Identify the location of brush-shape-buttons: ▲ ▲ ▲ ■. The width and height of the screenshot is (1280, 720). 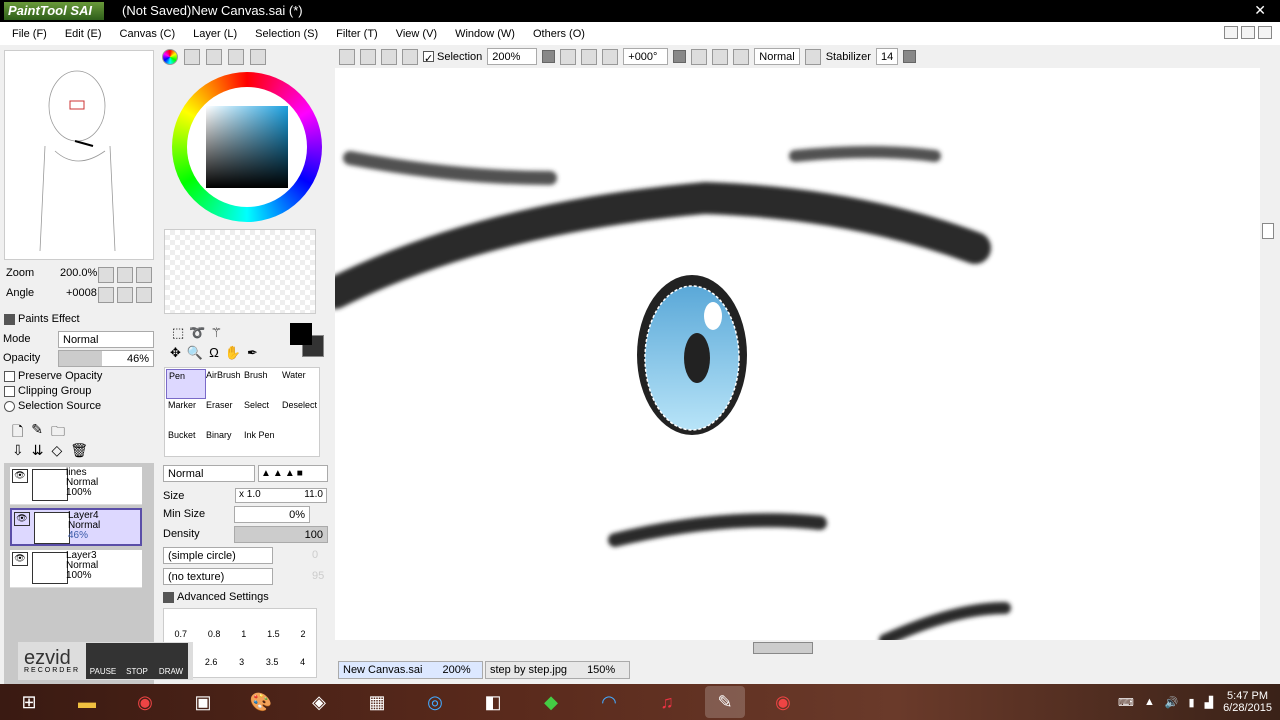
(293, 473).